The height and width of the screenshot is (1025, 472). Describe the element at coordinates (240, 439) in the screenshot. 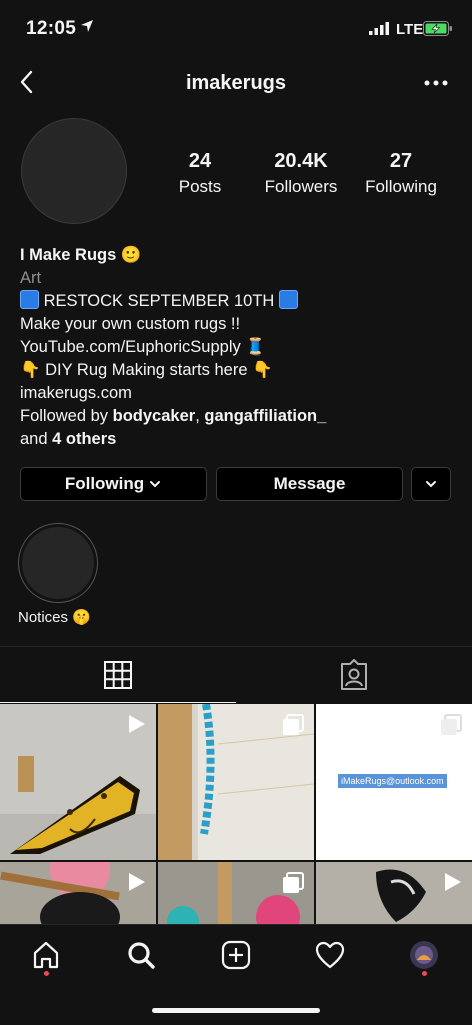

I see `followed-by-others: and 4 others` at that location.